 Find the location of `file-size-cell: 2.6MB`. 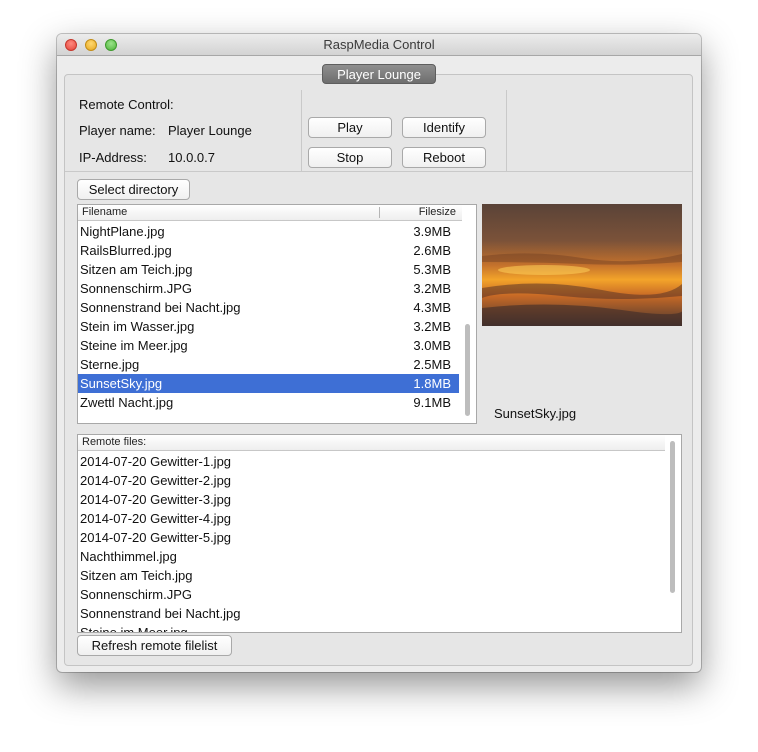

file-size-cell: 2.6MB is located at coordinates (432, 250).